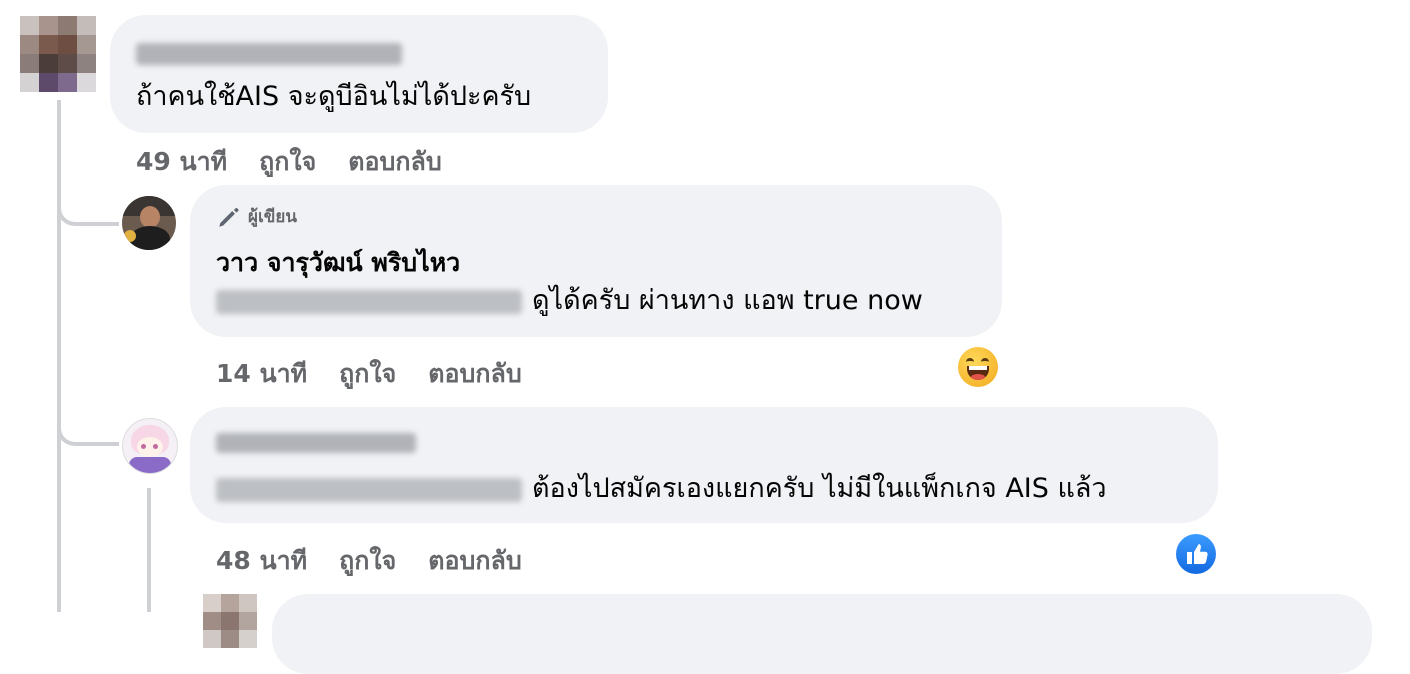 The width and height of the screenshot is (1410, 674). I want to click on like-icon, so click(1196, 554).